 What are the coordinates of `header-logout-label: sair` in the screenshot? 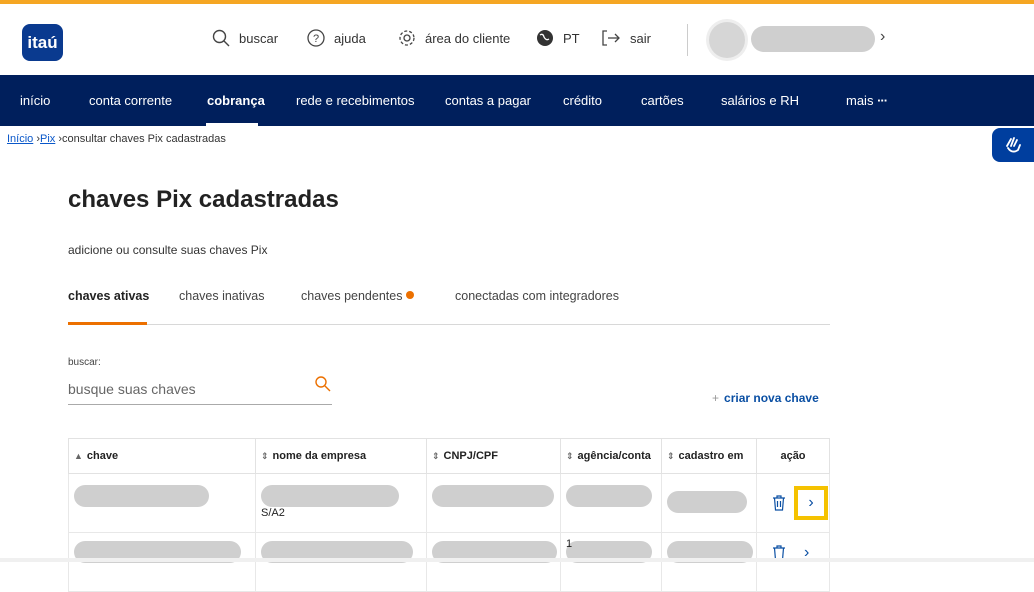 It's located at (640, 38).